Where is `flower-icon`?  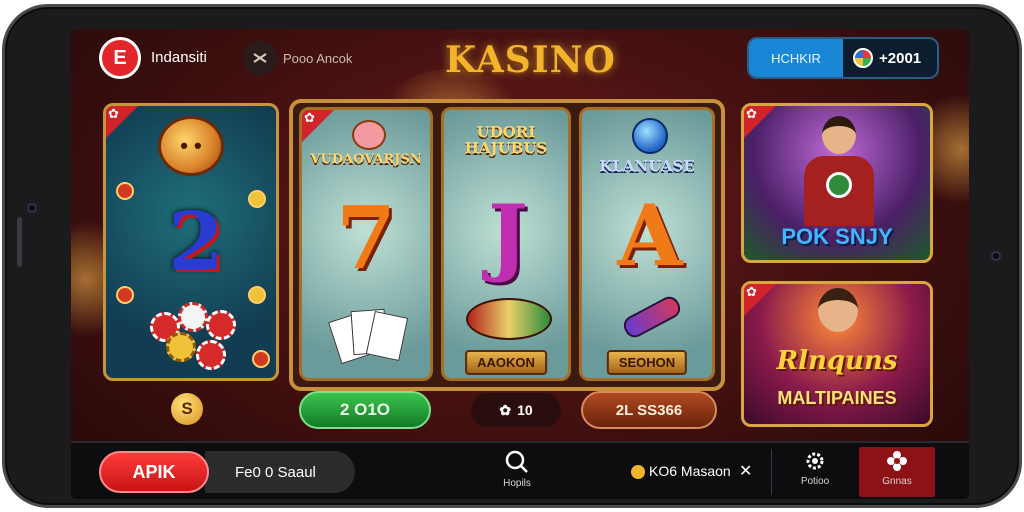 flower-icon is located at coordinates (897, 461).